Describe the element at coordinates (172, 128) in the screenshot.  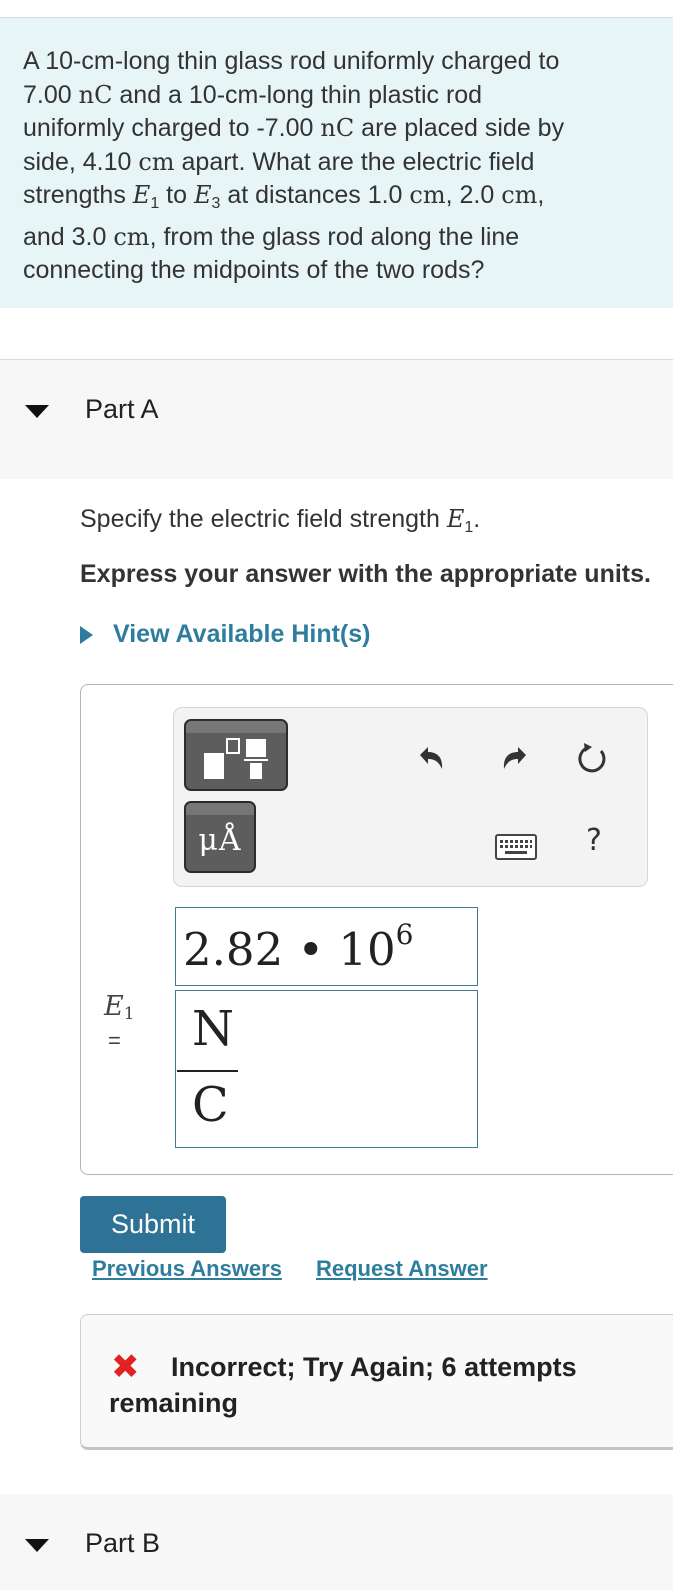
I see `problem-line: uniformly charged to -7.00` at that location.